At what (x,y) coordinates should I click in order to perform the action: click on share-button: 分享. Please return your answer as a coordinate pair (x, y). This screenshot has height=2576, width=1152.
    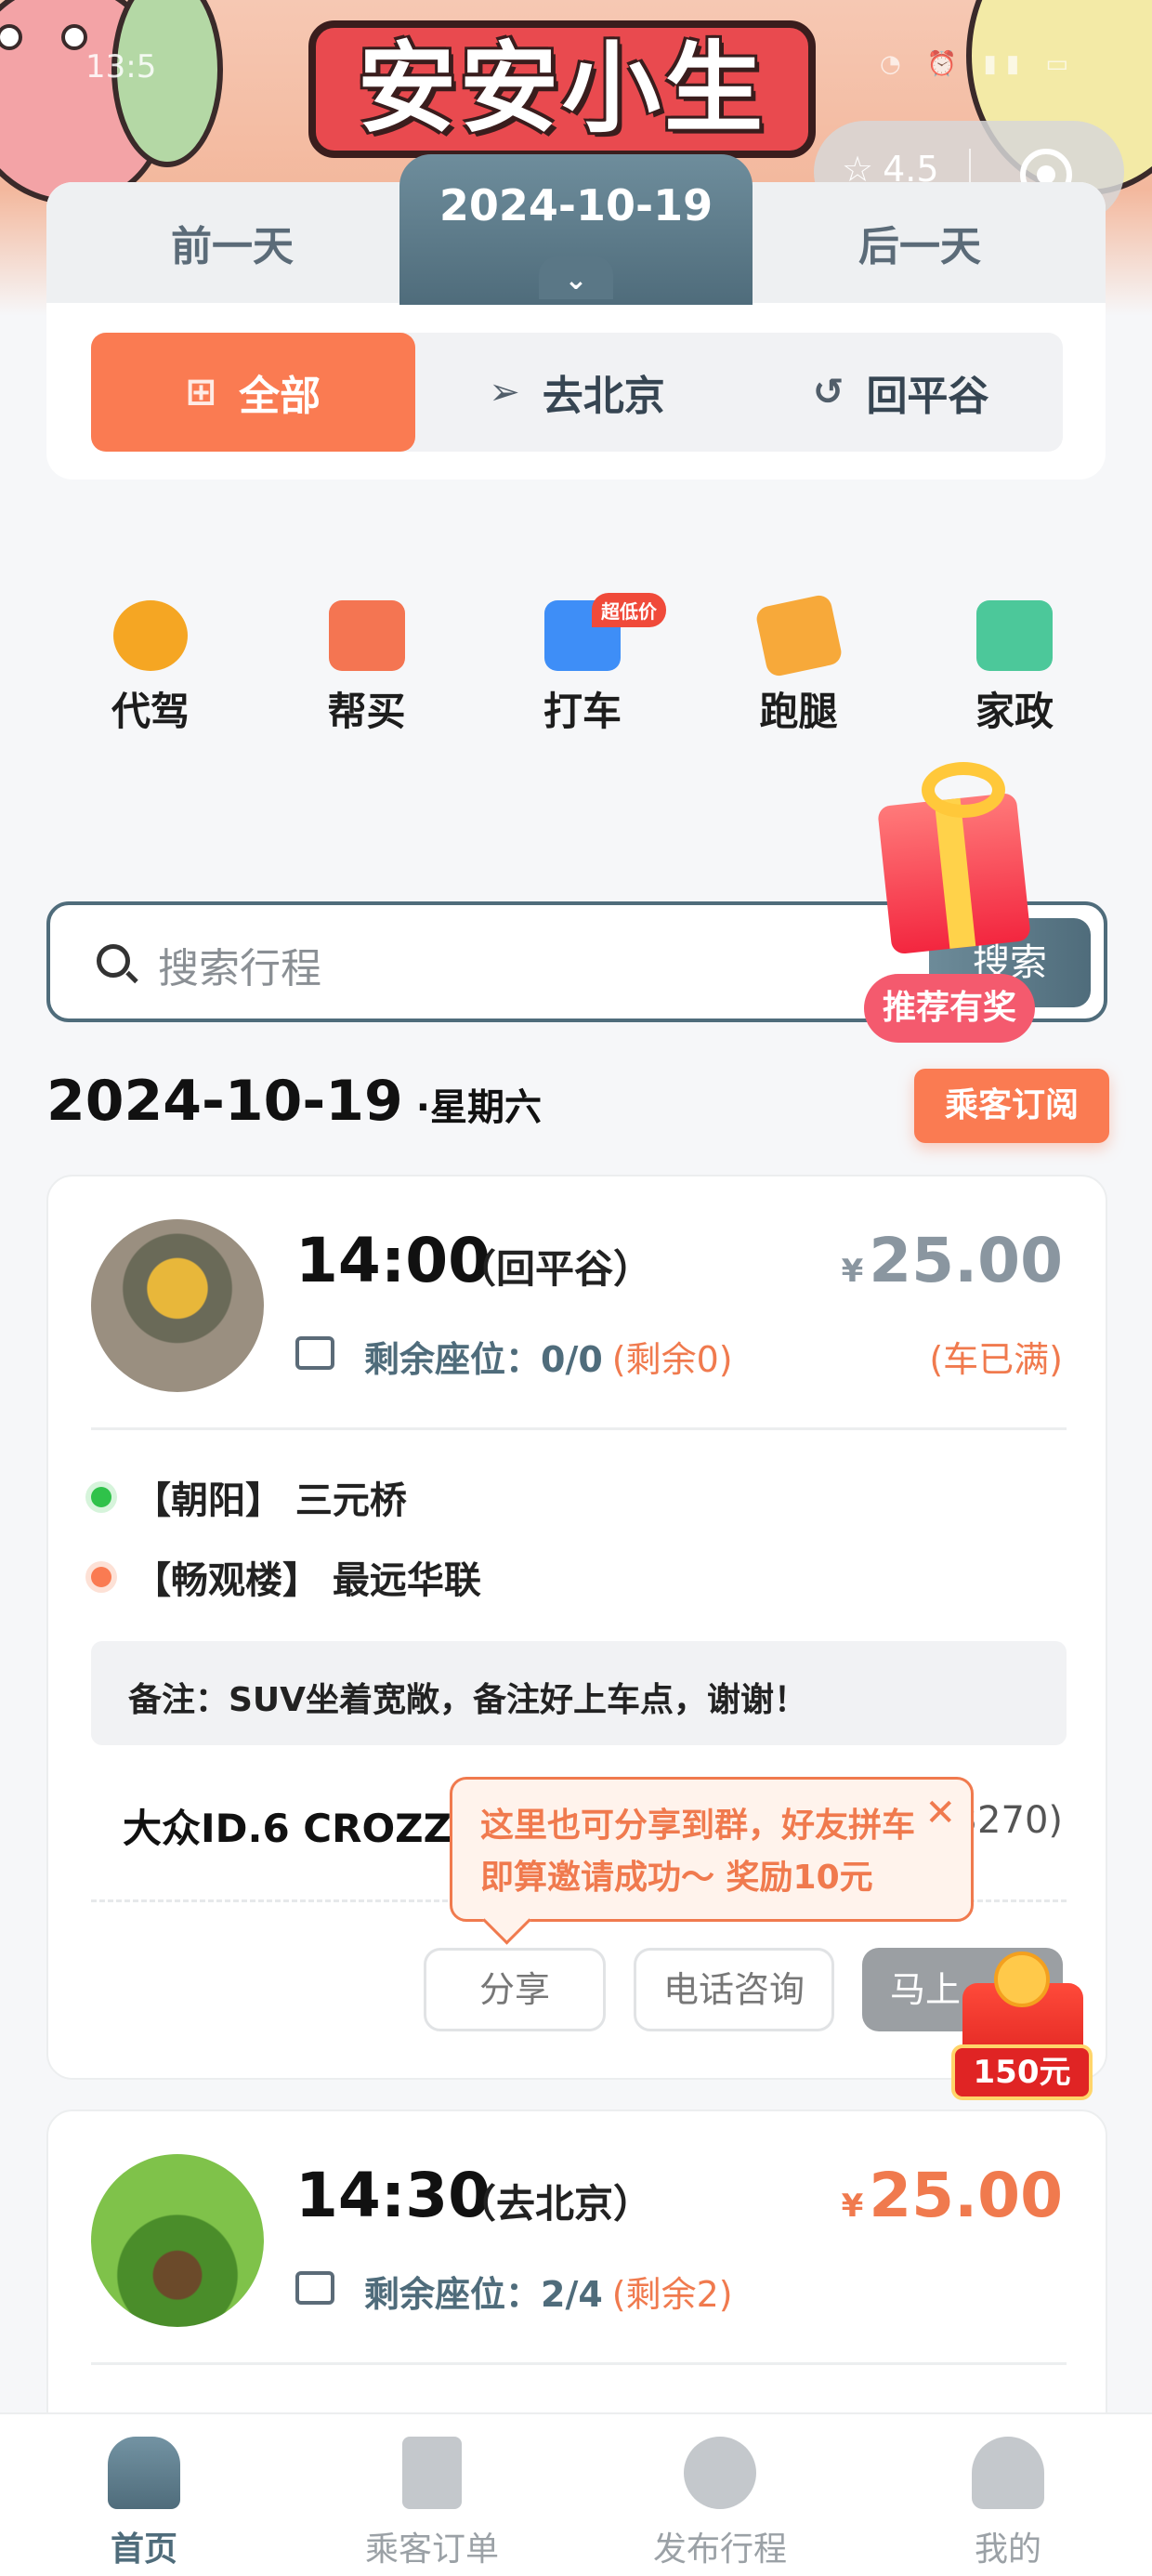
    Looking at the image, I should click on (515, 1989).